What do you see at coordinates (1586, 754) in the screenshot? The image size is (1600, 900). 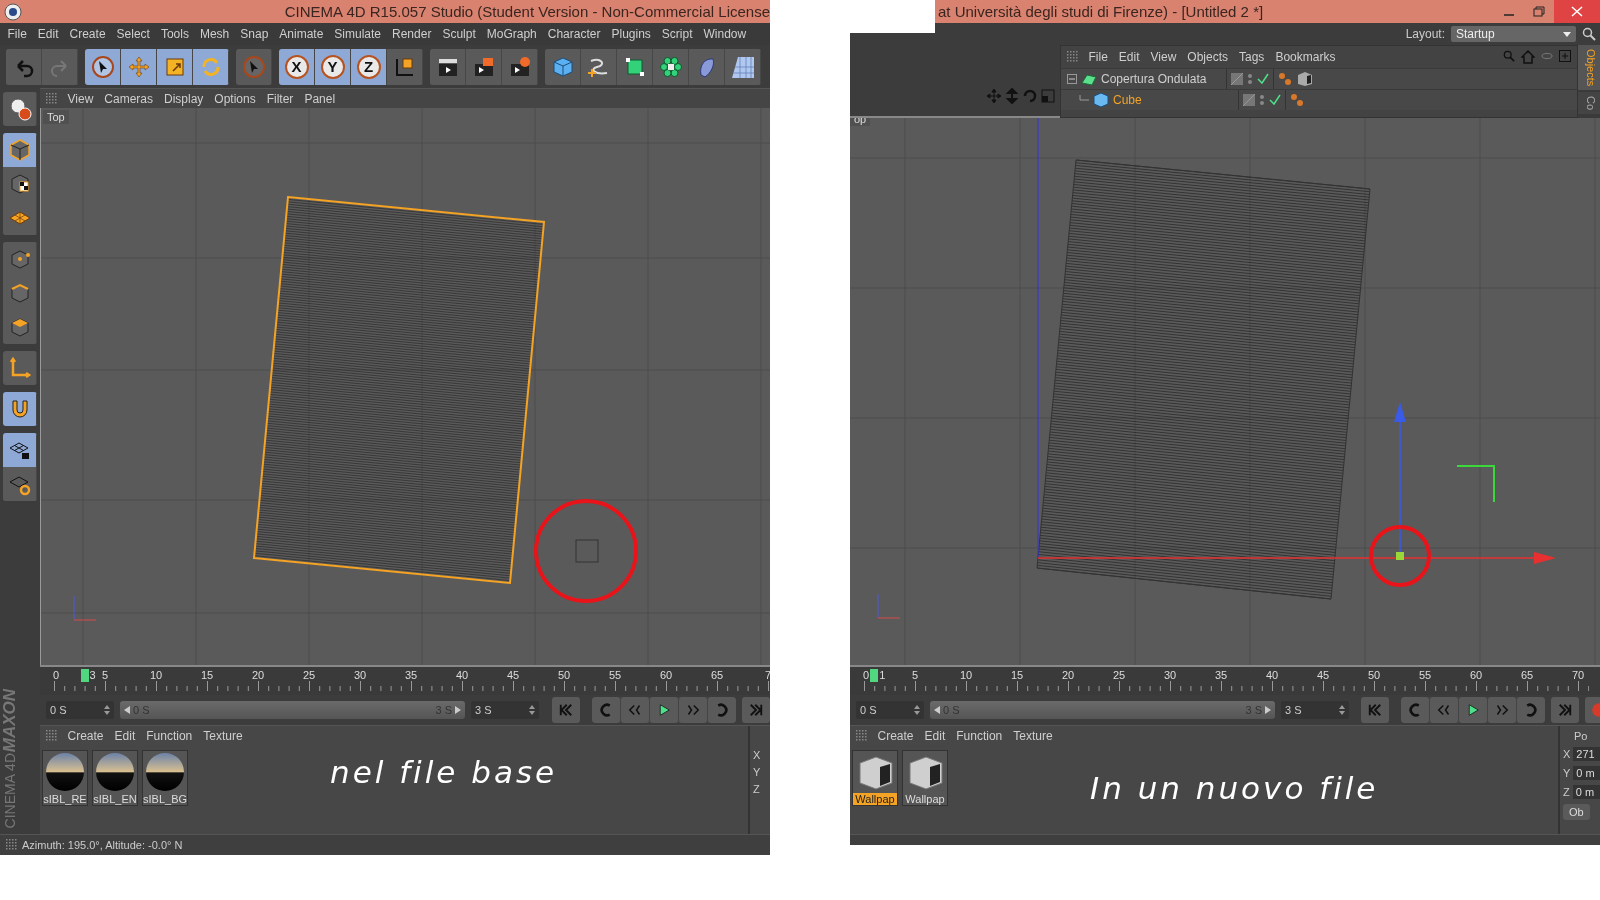 I see `coordinate-field: 271` at bounding box center [1586, 754].